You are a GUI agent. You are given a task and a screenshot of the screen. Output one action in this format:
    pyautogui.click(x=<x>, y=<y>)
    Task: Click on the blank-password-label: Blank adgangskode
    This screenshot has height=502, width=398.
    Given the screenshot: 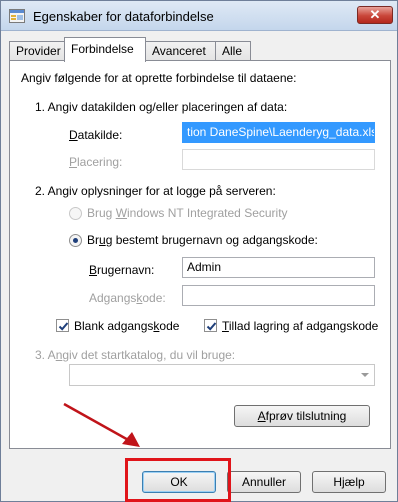 What is the action you would take?
    pyautogui.click(x=126, y=326)
    